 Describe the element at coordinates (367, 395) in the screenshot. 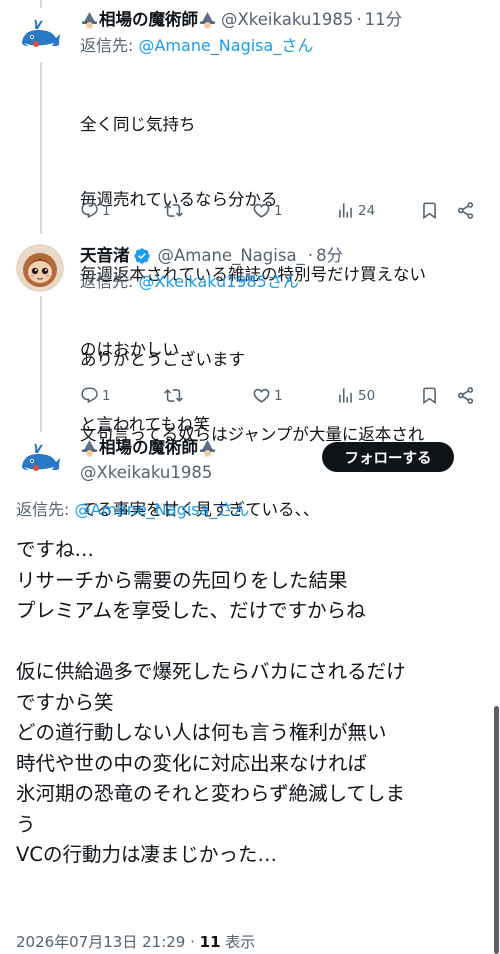

I see `views-count: 50` at that location.